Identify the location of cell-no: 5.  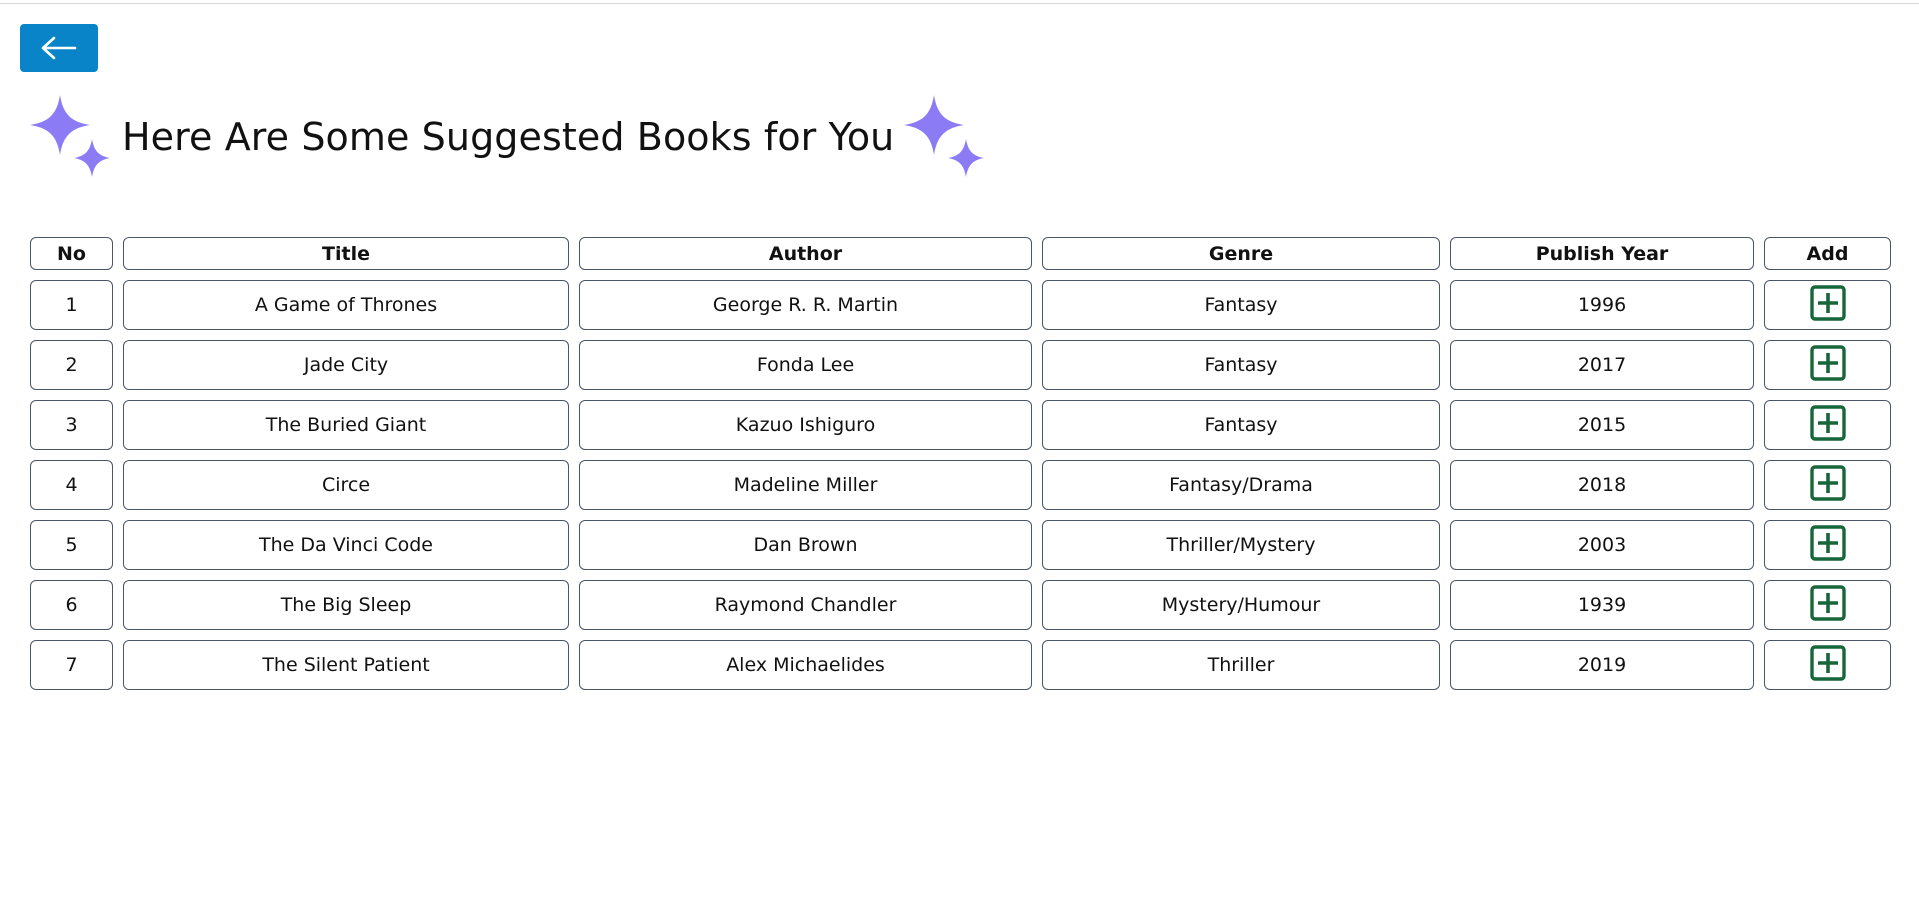
(71, 545).